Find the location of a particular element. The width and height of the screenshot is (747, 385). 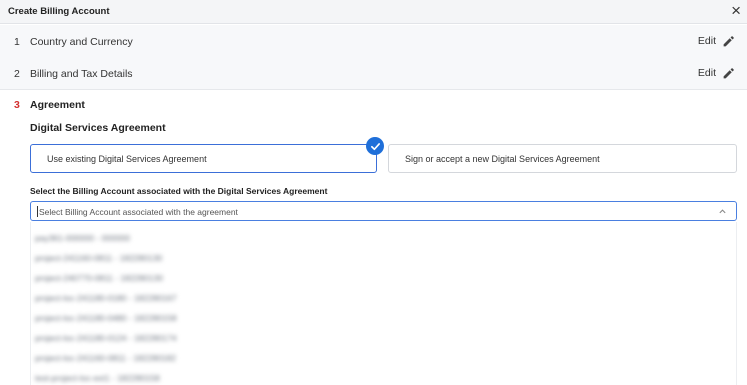

dropdown-option: project-240770-0811 - 182280130 is located at coordinates (383, 278).